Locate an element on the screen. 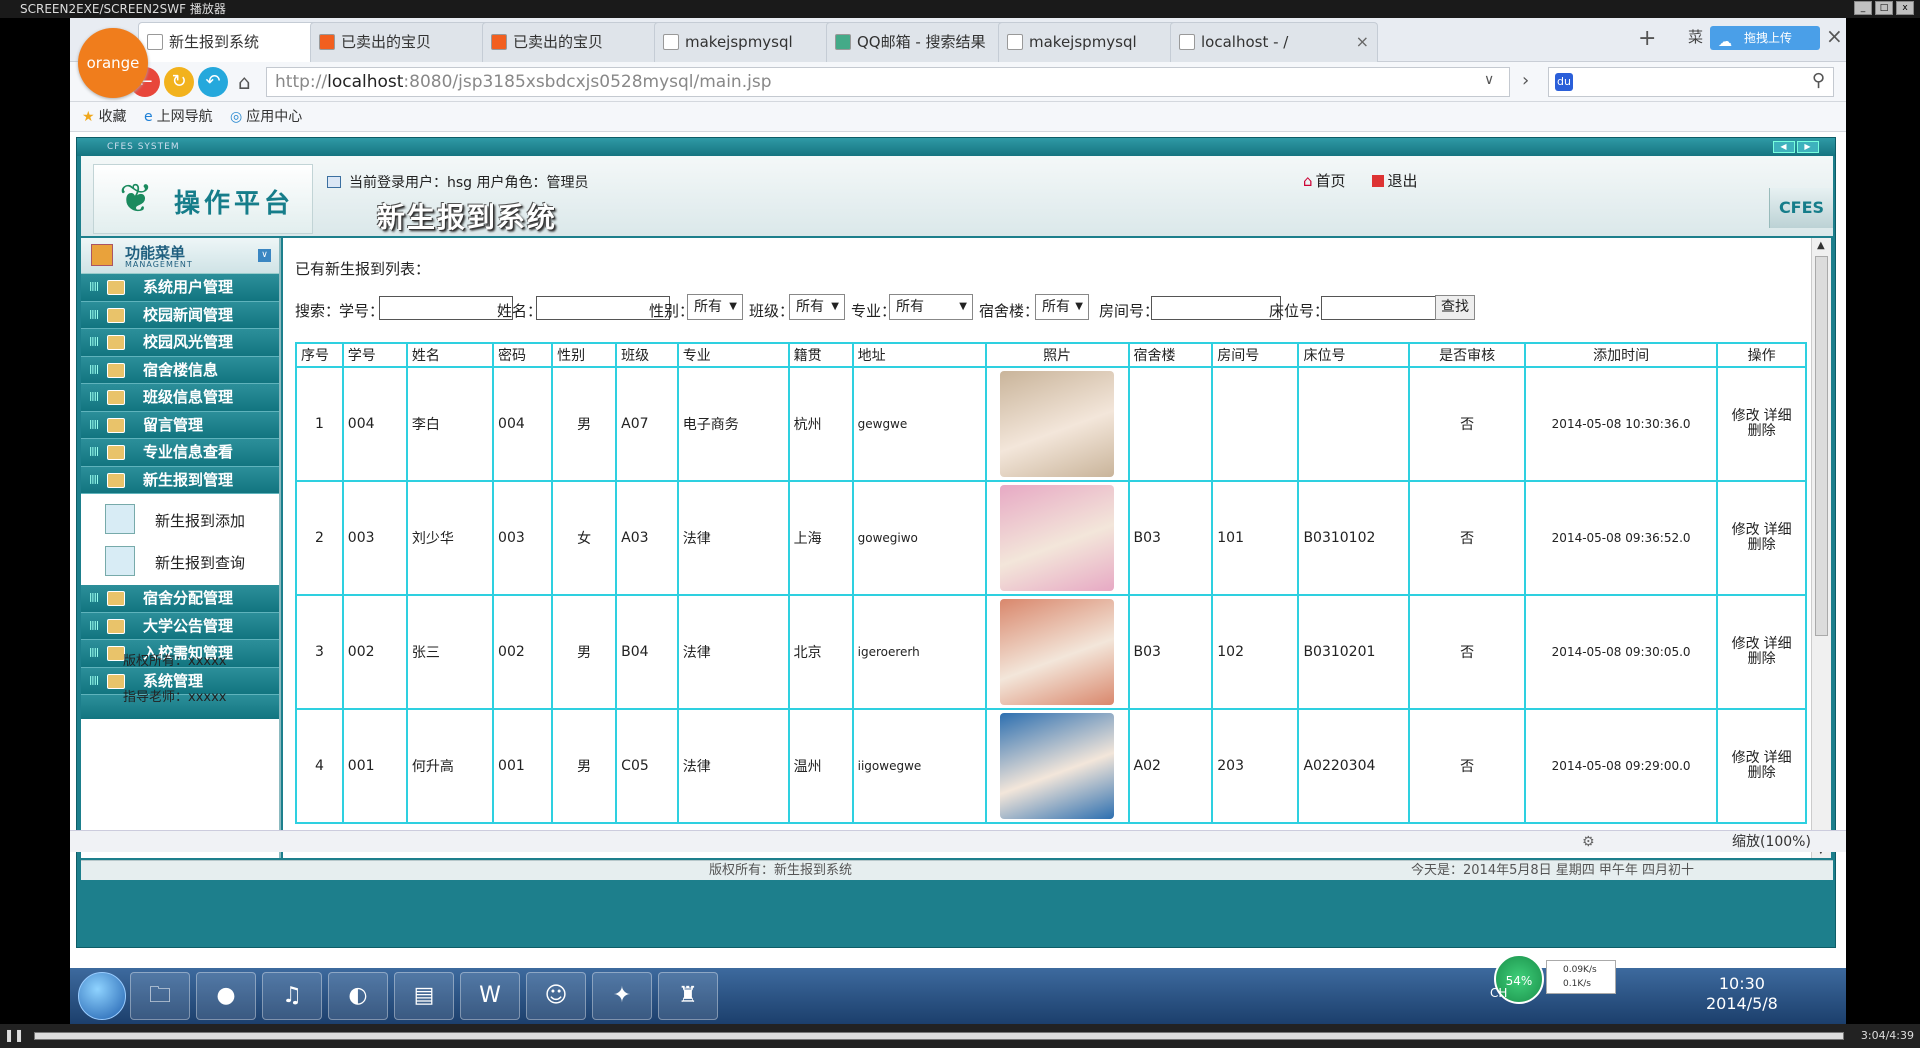 Image resolution: width=1920 pixels, height=1048 pixels. sidebar-item: |||| 留言管理 is located at coordinates (180, 425).